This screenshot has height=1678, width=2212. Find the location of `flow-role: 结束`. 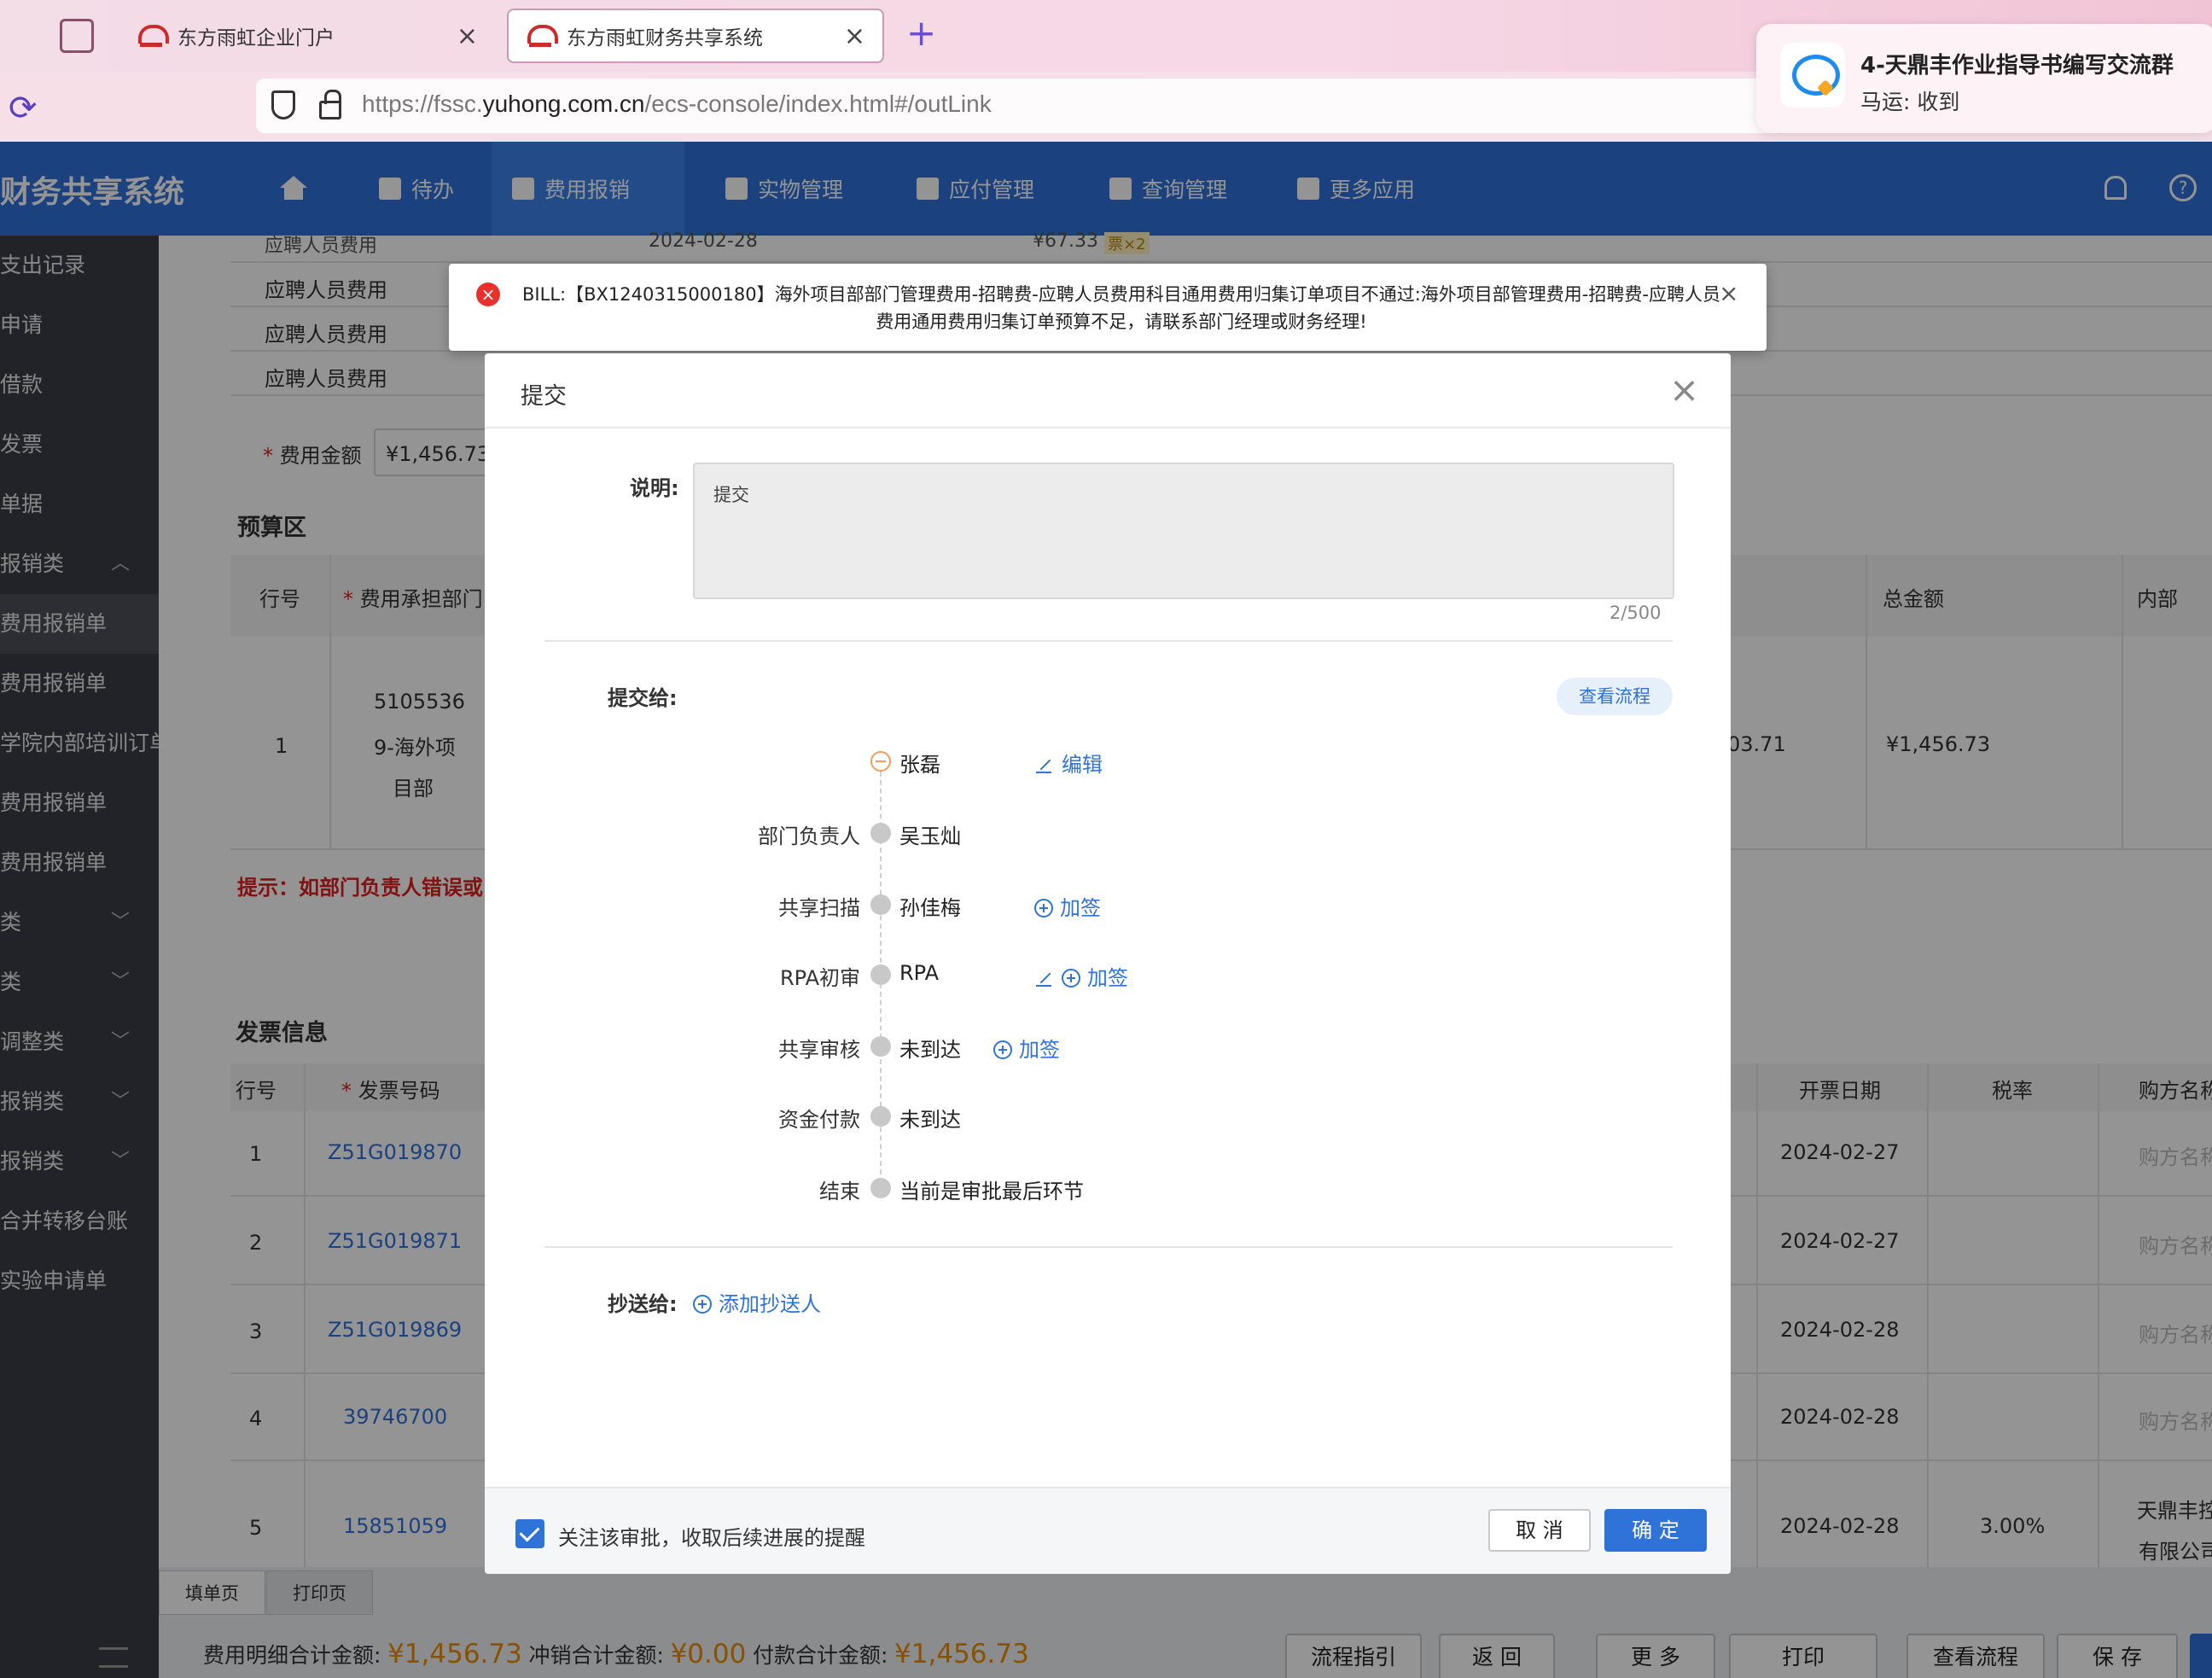

flow-role: 结束 is located at coordinates (839, 1192).